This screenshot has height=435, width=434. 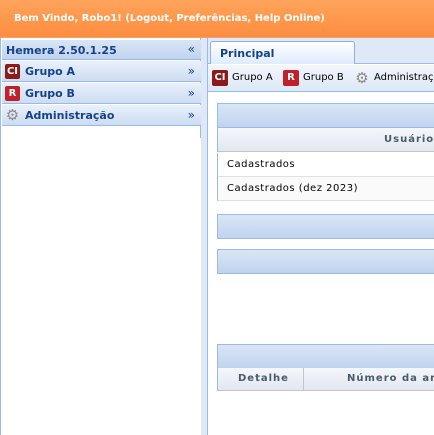 I want to click on collapse-icon: «, so click(x=191, y=49).